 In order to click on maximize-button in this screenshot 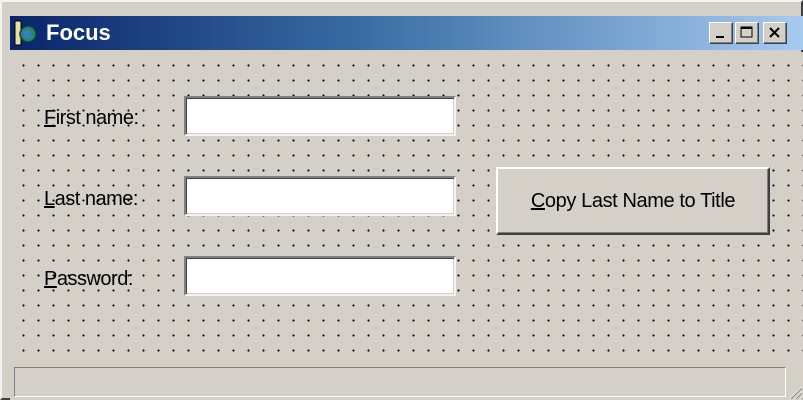, I will do `click(747, 33)`.